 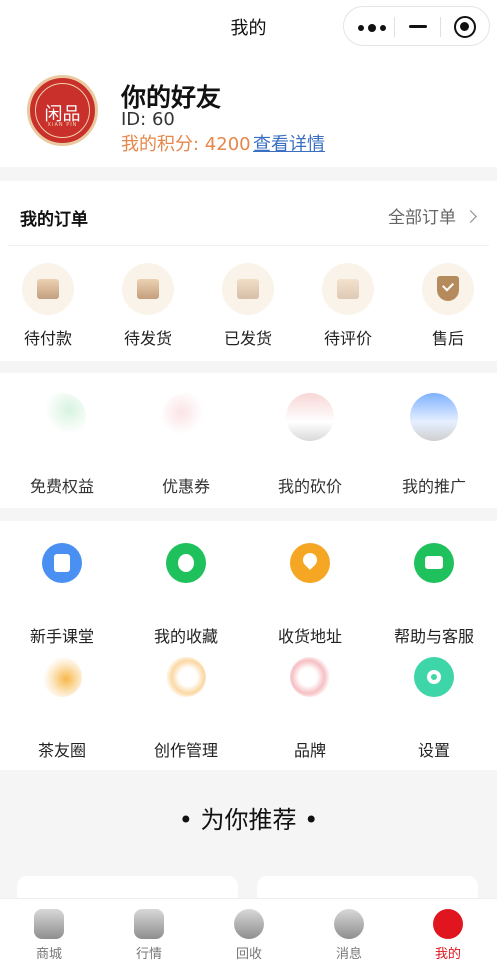 What do you see at coordinates (448, 289) in the screenshot?
I see `shield-check-icon` at bounding box center [448, 289].